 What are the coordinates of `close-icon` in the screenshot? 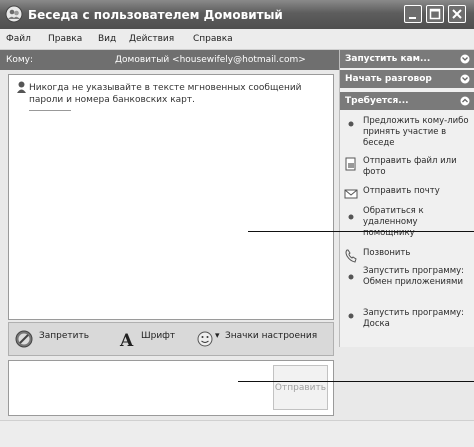 It's located at (457, 14).